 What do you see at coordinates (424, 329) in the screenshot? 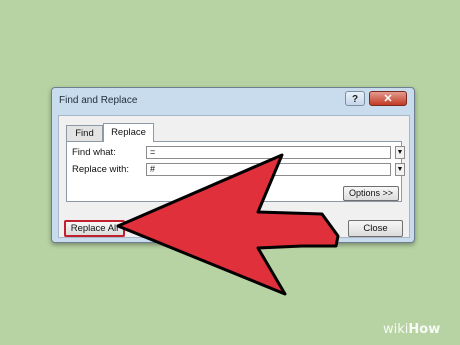
I see `watermark-suffix: How` at bounding box center [424, 329].